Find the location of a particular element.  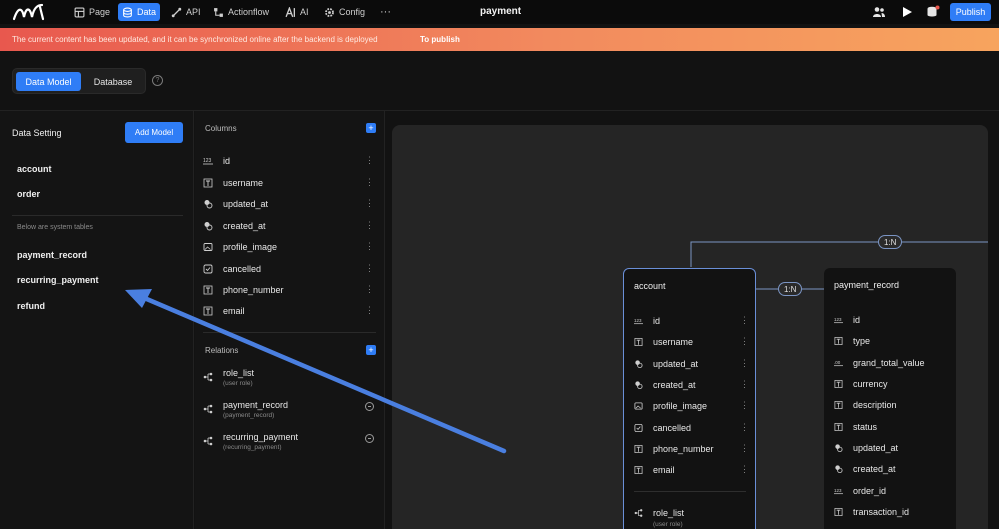

column-row: cancelled ⋮ is located at coordinates (290, 269).